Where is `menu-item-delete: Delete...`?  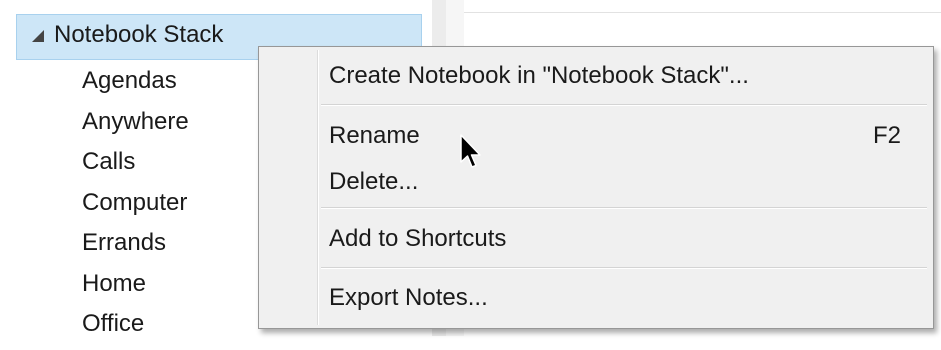
menu-item-delete: Delete... is located at coordinates (373, 182).